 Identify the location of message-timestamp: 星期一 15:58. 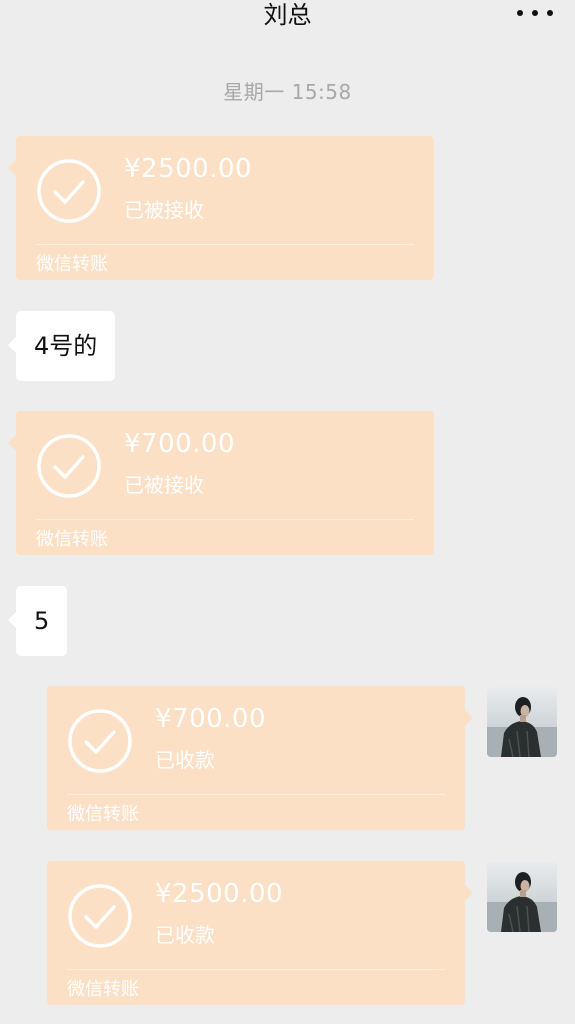
(287, 92).